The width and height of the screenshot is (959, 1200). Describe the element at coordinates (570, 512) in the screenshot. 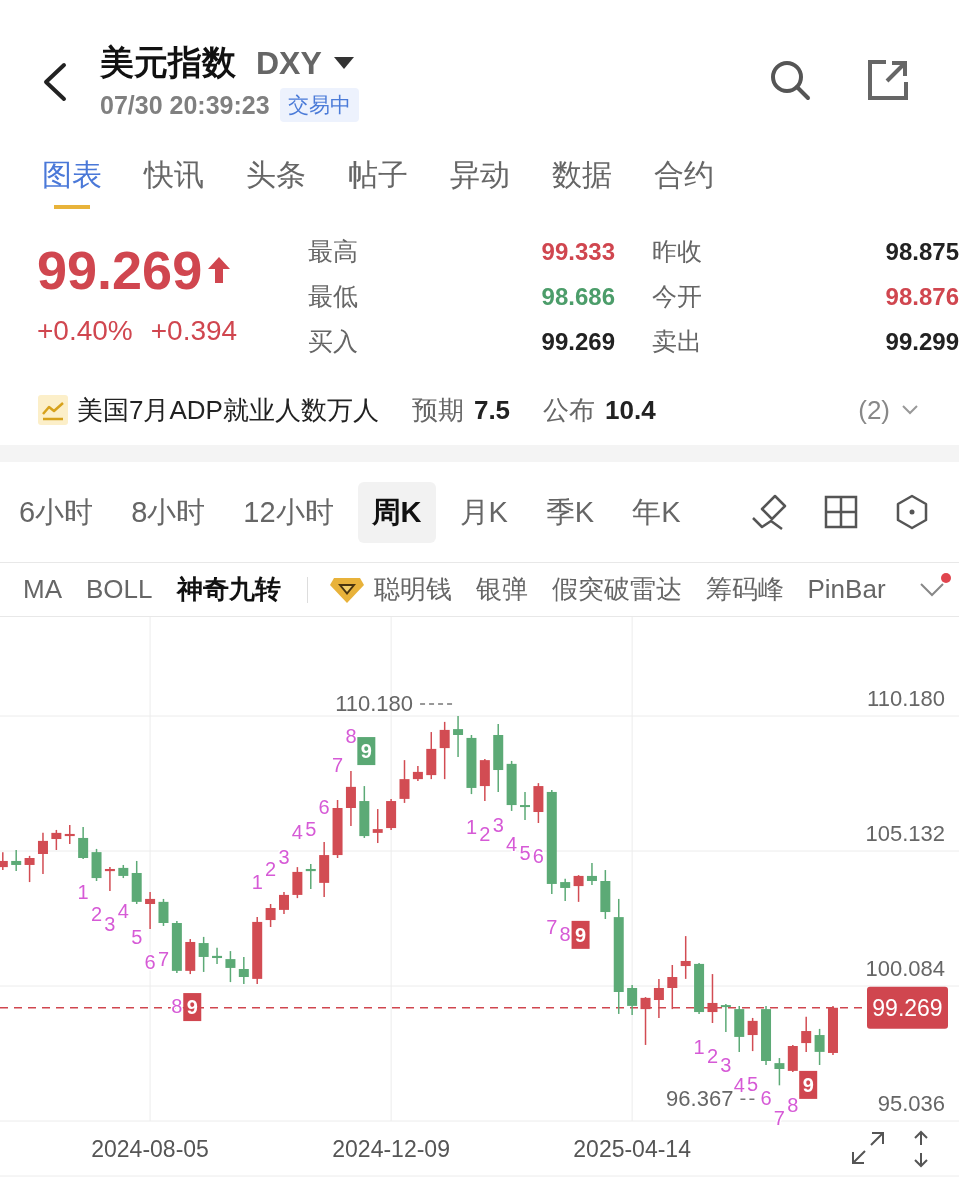

I see `timeframe-tab: 季K` at that location.